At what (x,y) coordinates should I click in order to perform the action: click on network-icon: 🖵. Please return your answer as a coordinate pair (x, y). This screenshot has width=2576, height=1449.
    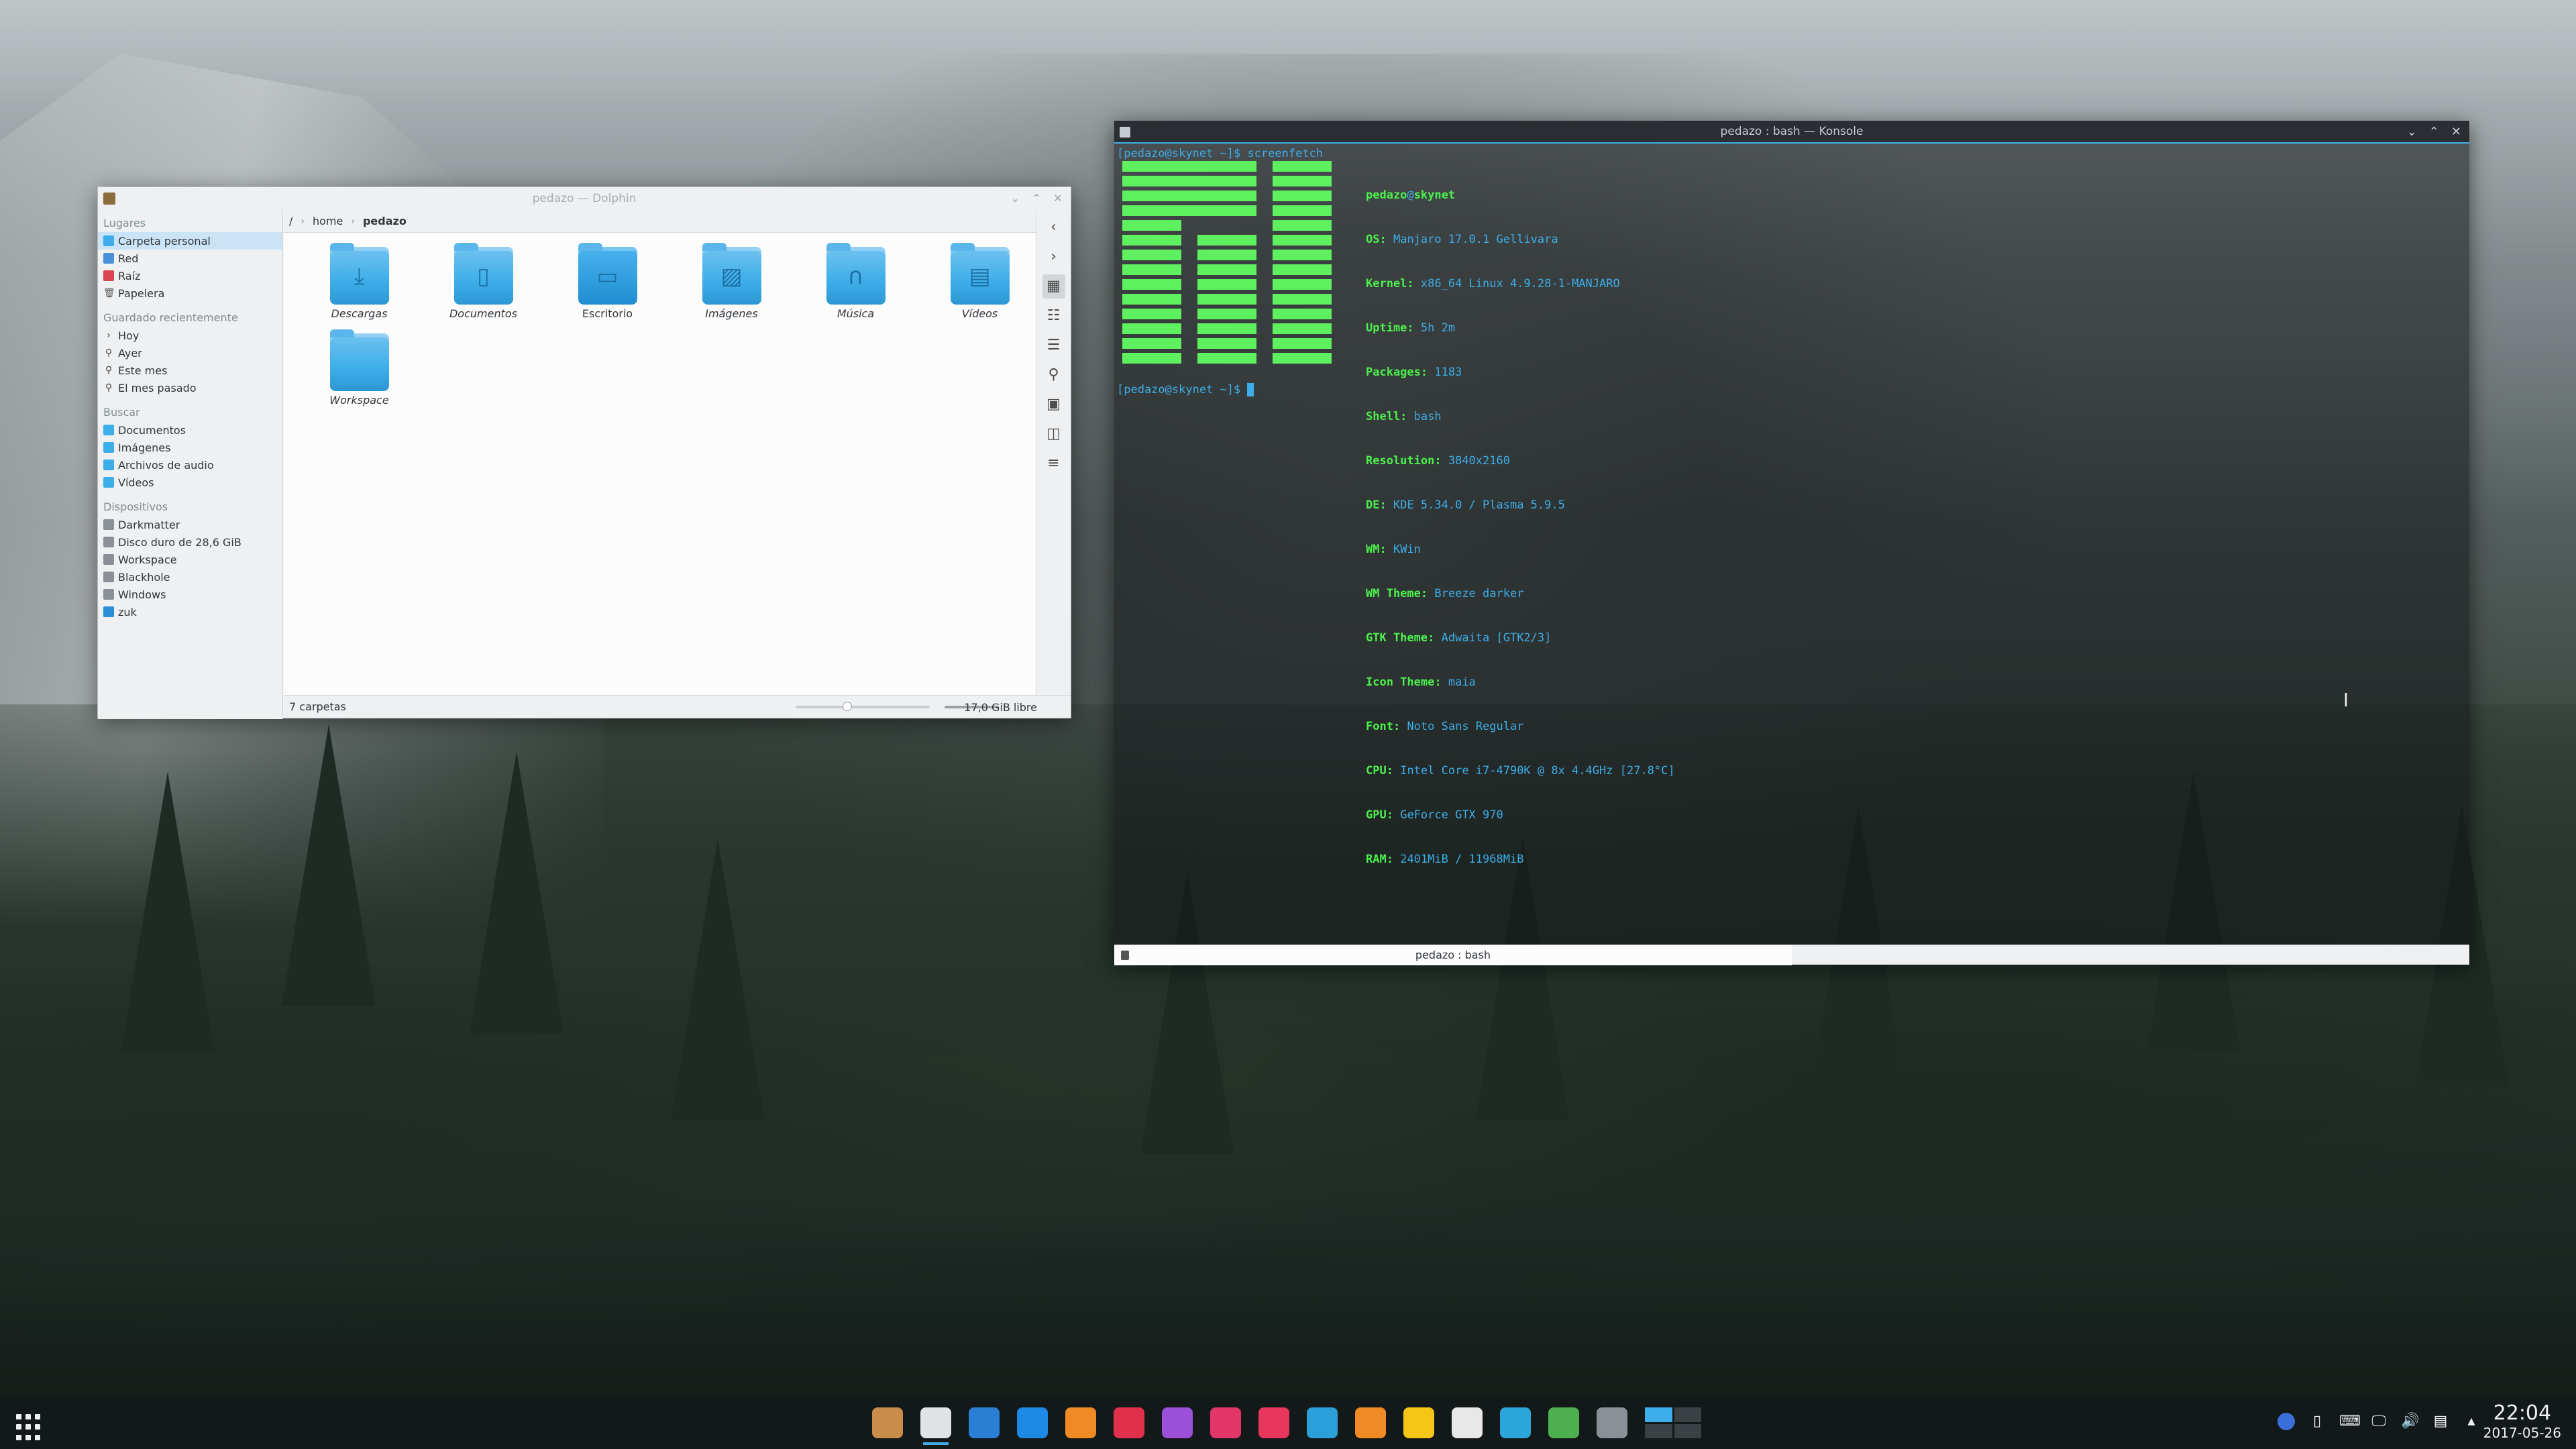
    Looking at the image, I should click on (2378, 1421).